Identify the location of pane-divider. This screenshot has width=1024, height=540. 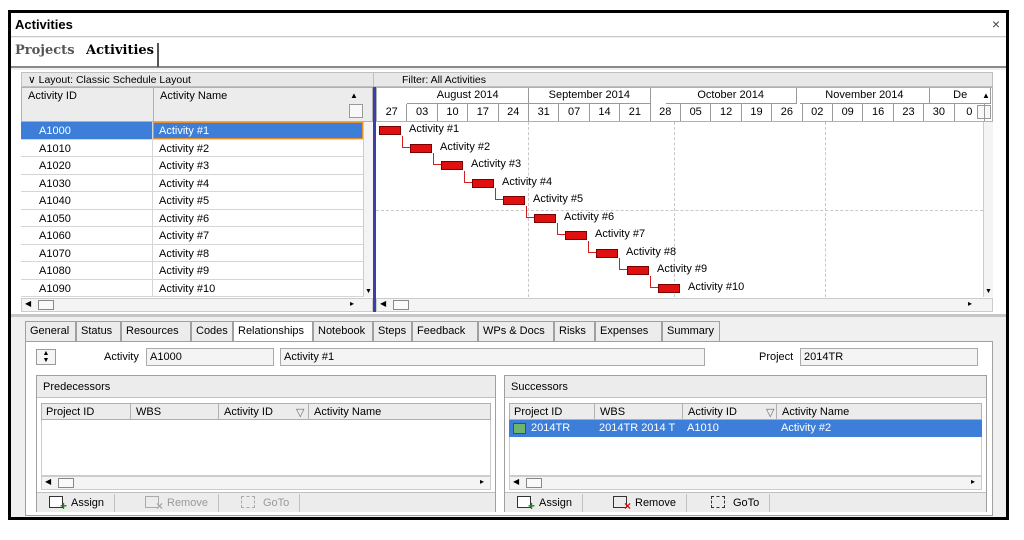
(508, 315).